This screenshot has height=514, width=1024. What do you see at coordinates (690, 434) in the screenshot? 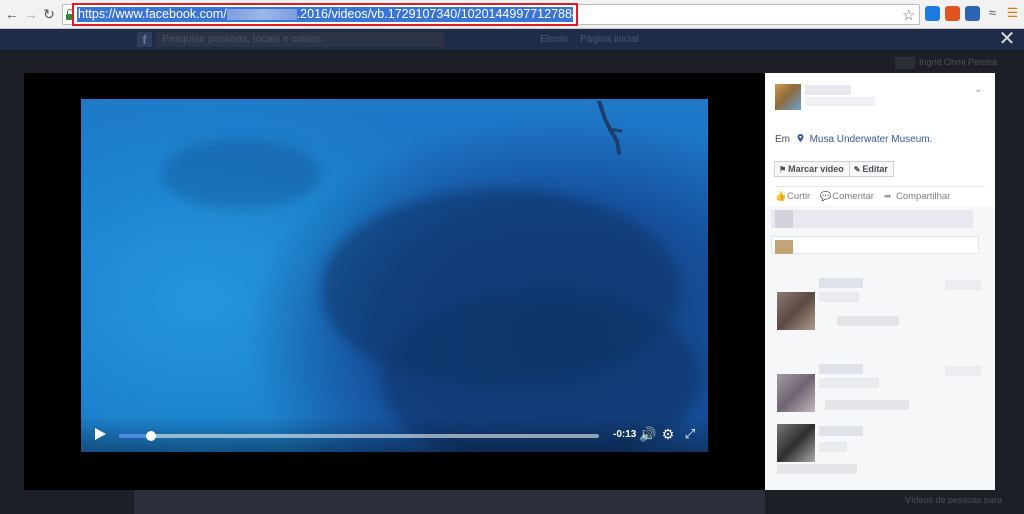
I see `fullscreen-icon: ⤢` at bounding box center [690, 434].